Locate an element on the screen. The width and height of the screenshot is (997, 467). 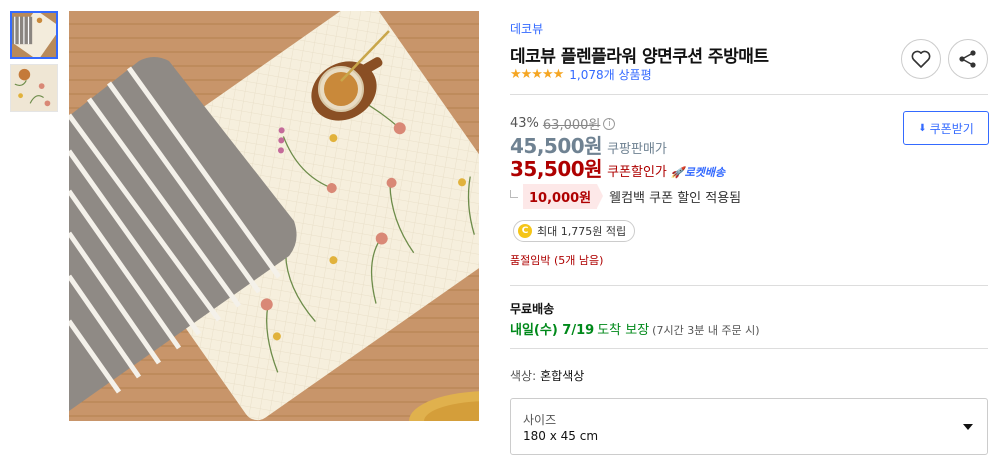
delivery-date-row: 내일(수) 7/19 도착 보장 (7시간 3분 내 주문 시) is located at coordinates (635, 328).